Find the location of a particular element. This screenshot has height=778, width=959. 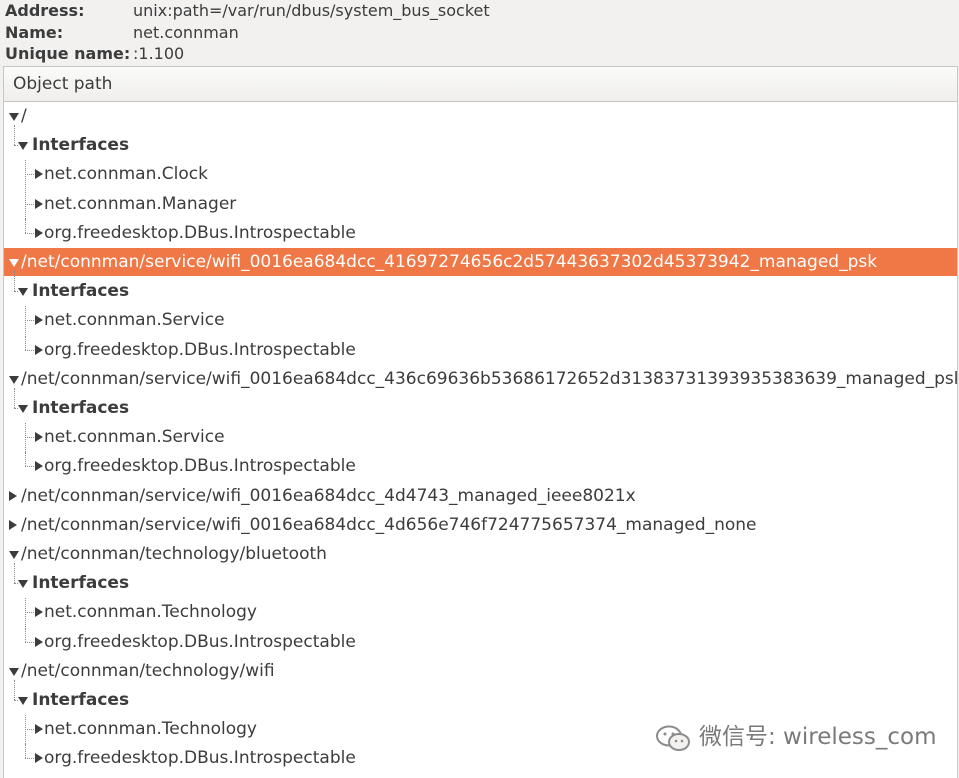

tree-row-object-path: / is located at coordinates (480, 116).